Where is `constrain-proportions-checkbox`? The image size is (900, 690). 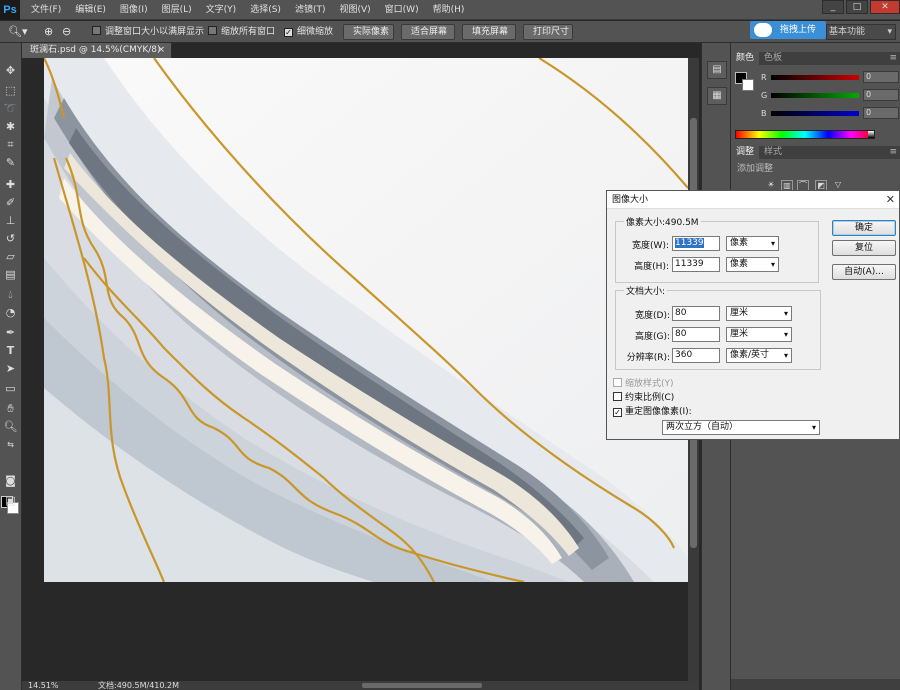
constrain-proportions-checkbox is located at coordinates (617, 396).